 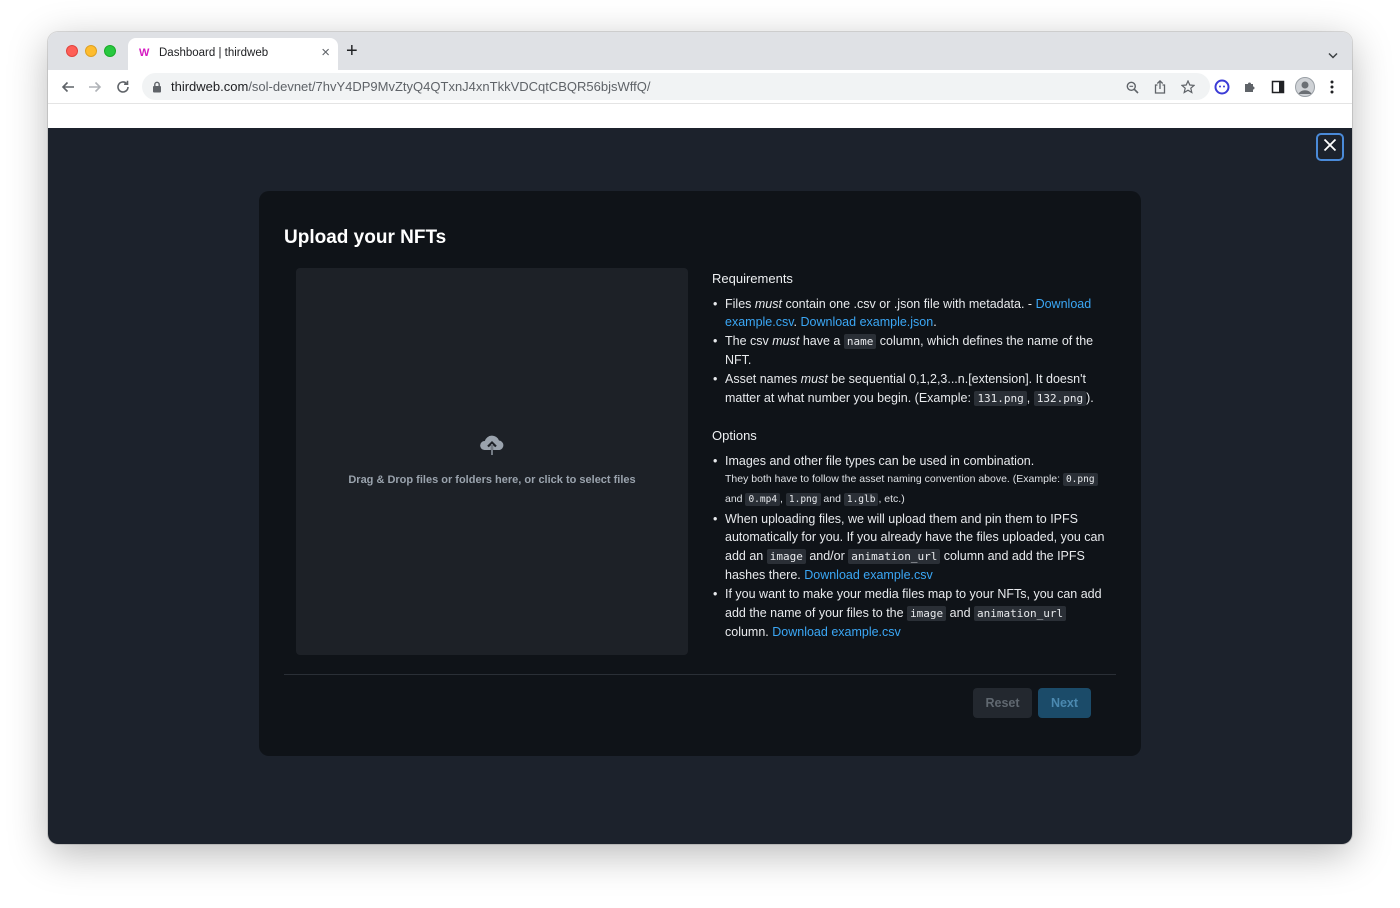 What do you see at coordinates (749, 632) in the screenshot?
I see `text: column.` at bounding box center [749, 632].